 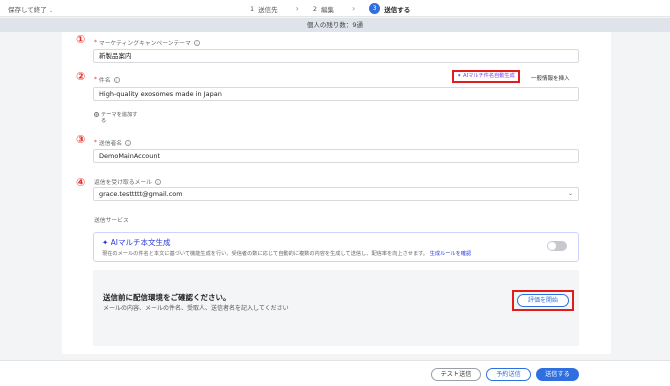 What do you see at coordinates (550, 78) in the screenshot?
I see `insert-general-info-button: 一般情報を挿入` at bounding box center [550, 78].